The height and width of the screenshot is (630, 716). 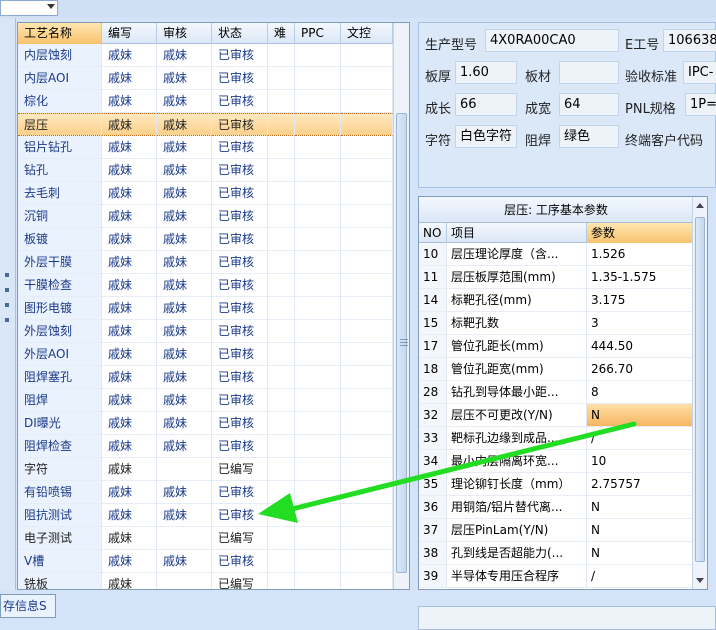 What do you see at coordinates (556, 484) in the screenshot?
I see `table-row: 35 理论铆钉长度（mm） 2.75757` at bounding box center [556, 484].